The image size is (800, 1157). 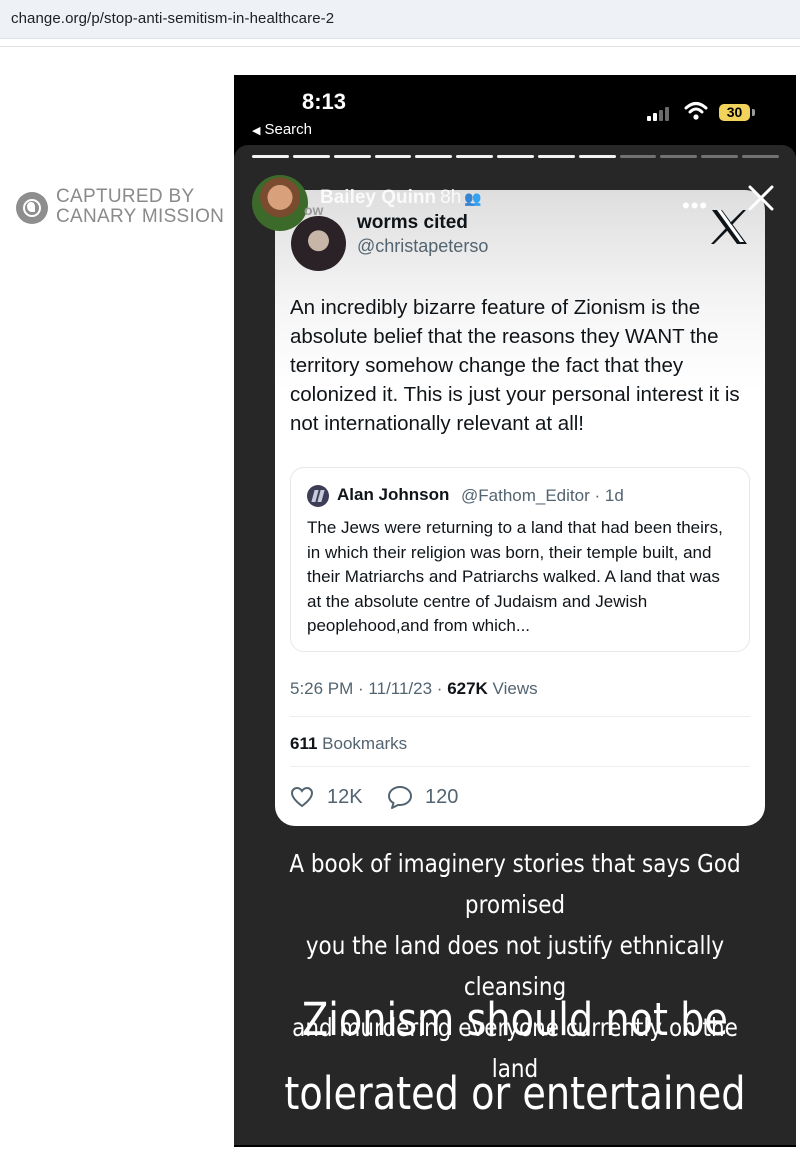 I want to click on close-friends-icon: 👥, so click(x=473, y=198).